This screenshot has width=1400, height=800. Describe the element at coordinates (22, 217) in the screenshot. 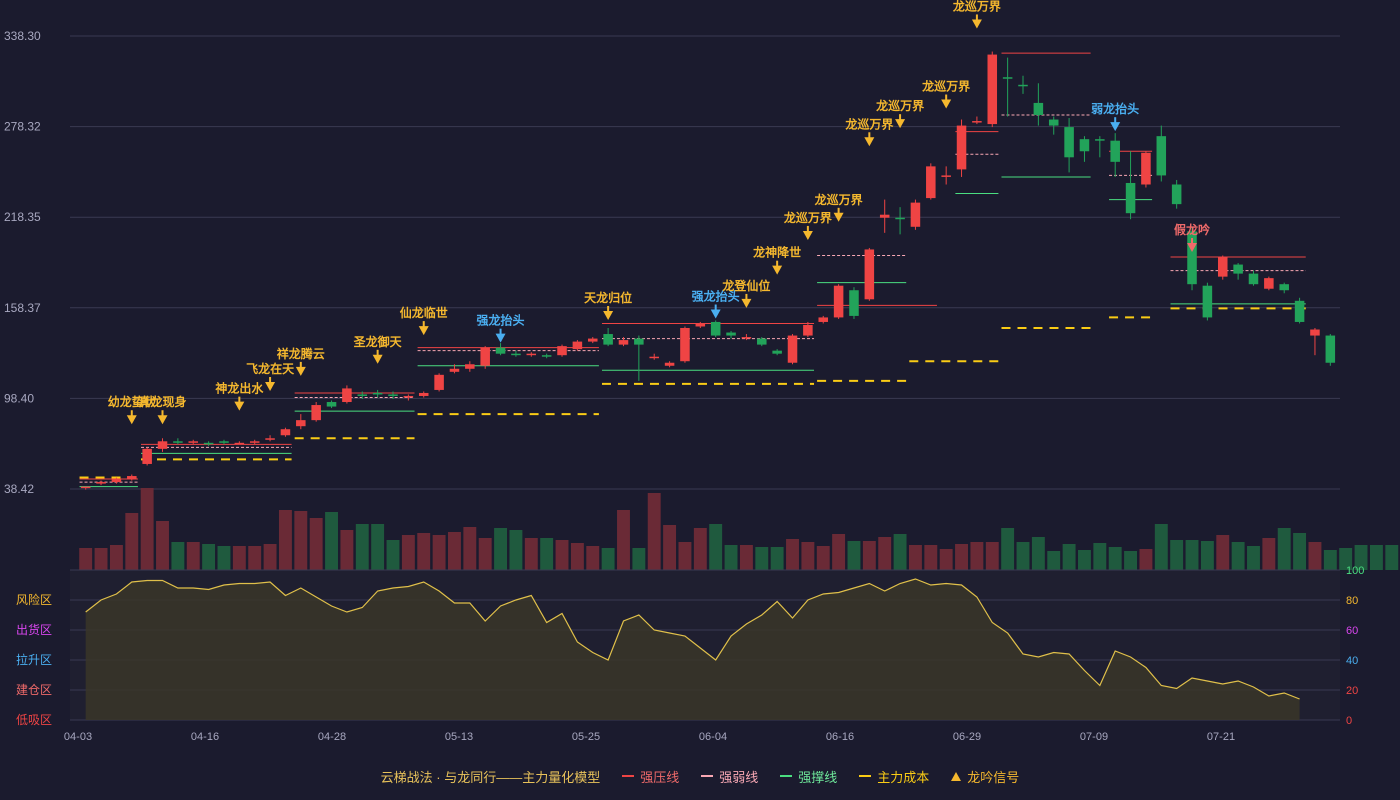

I see `price-tick-label: 218.35` at that location.